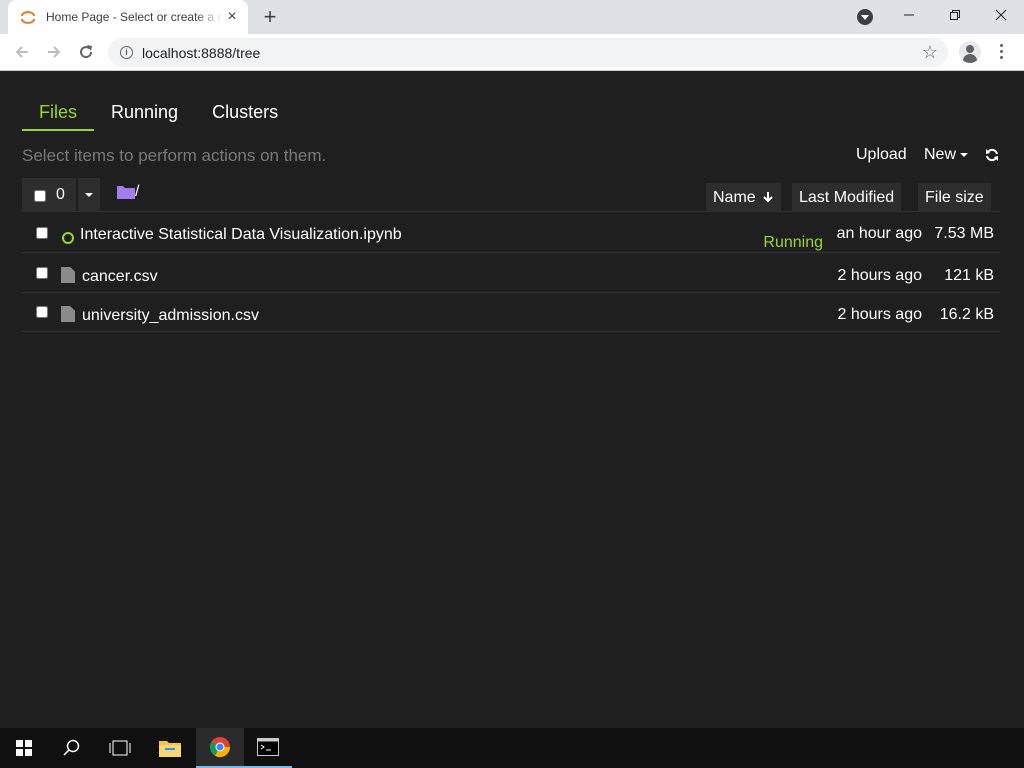 Image resolution: width=1024 pixels, height=768 pixels. Describe the element at coordinates (126, 52) in the screenshot. I see `info-icon: i` at that location.